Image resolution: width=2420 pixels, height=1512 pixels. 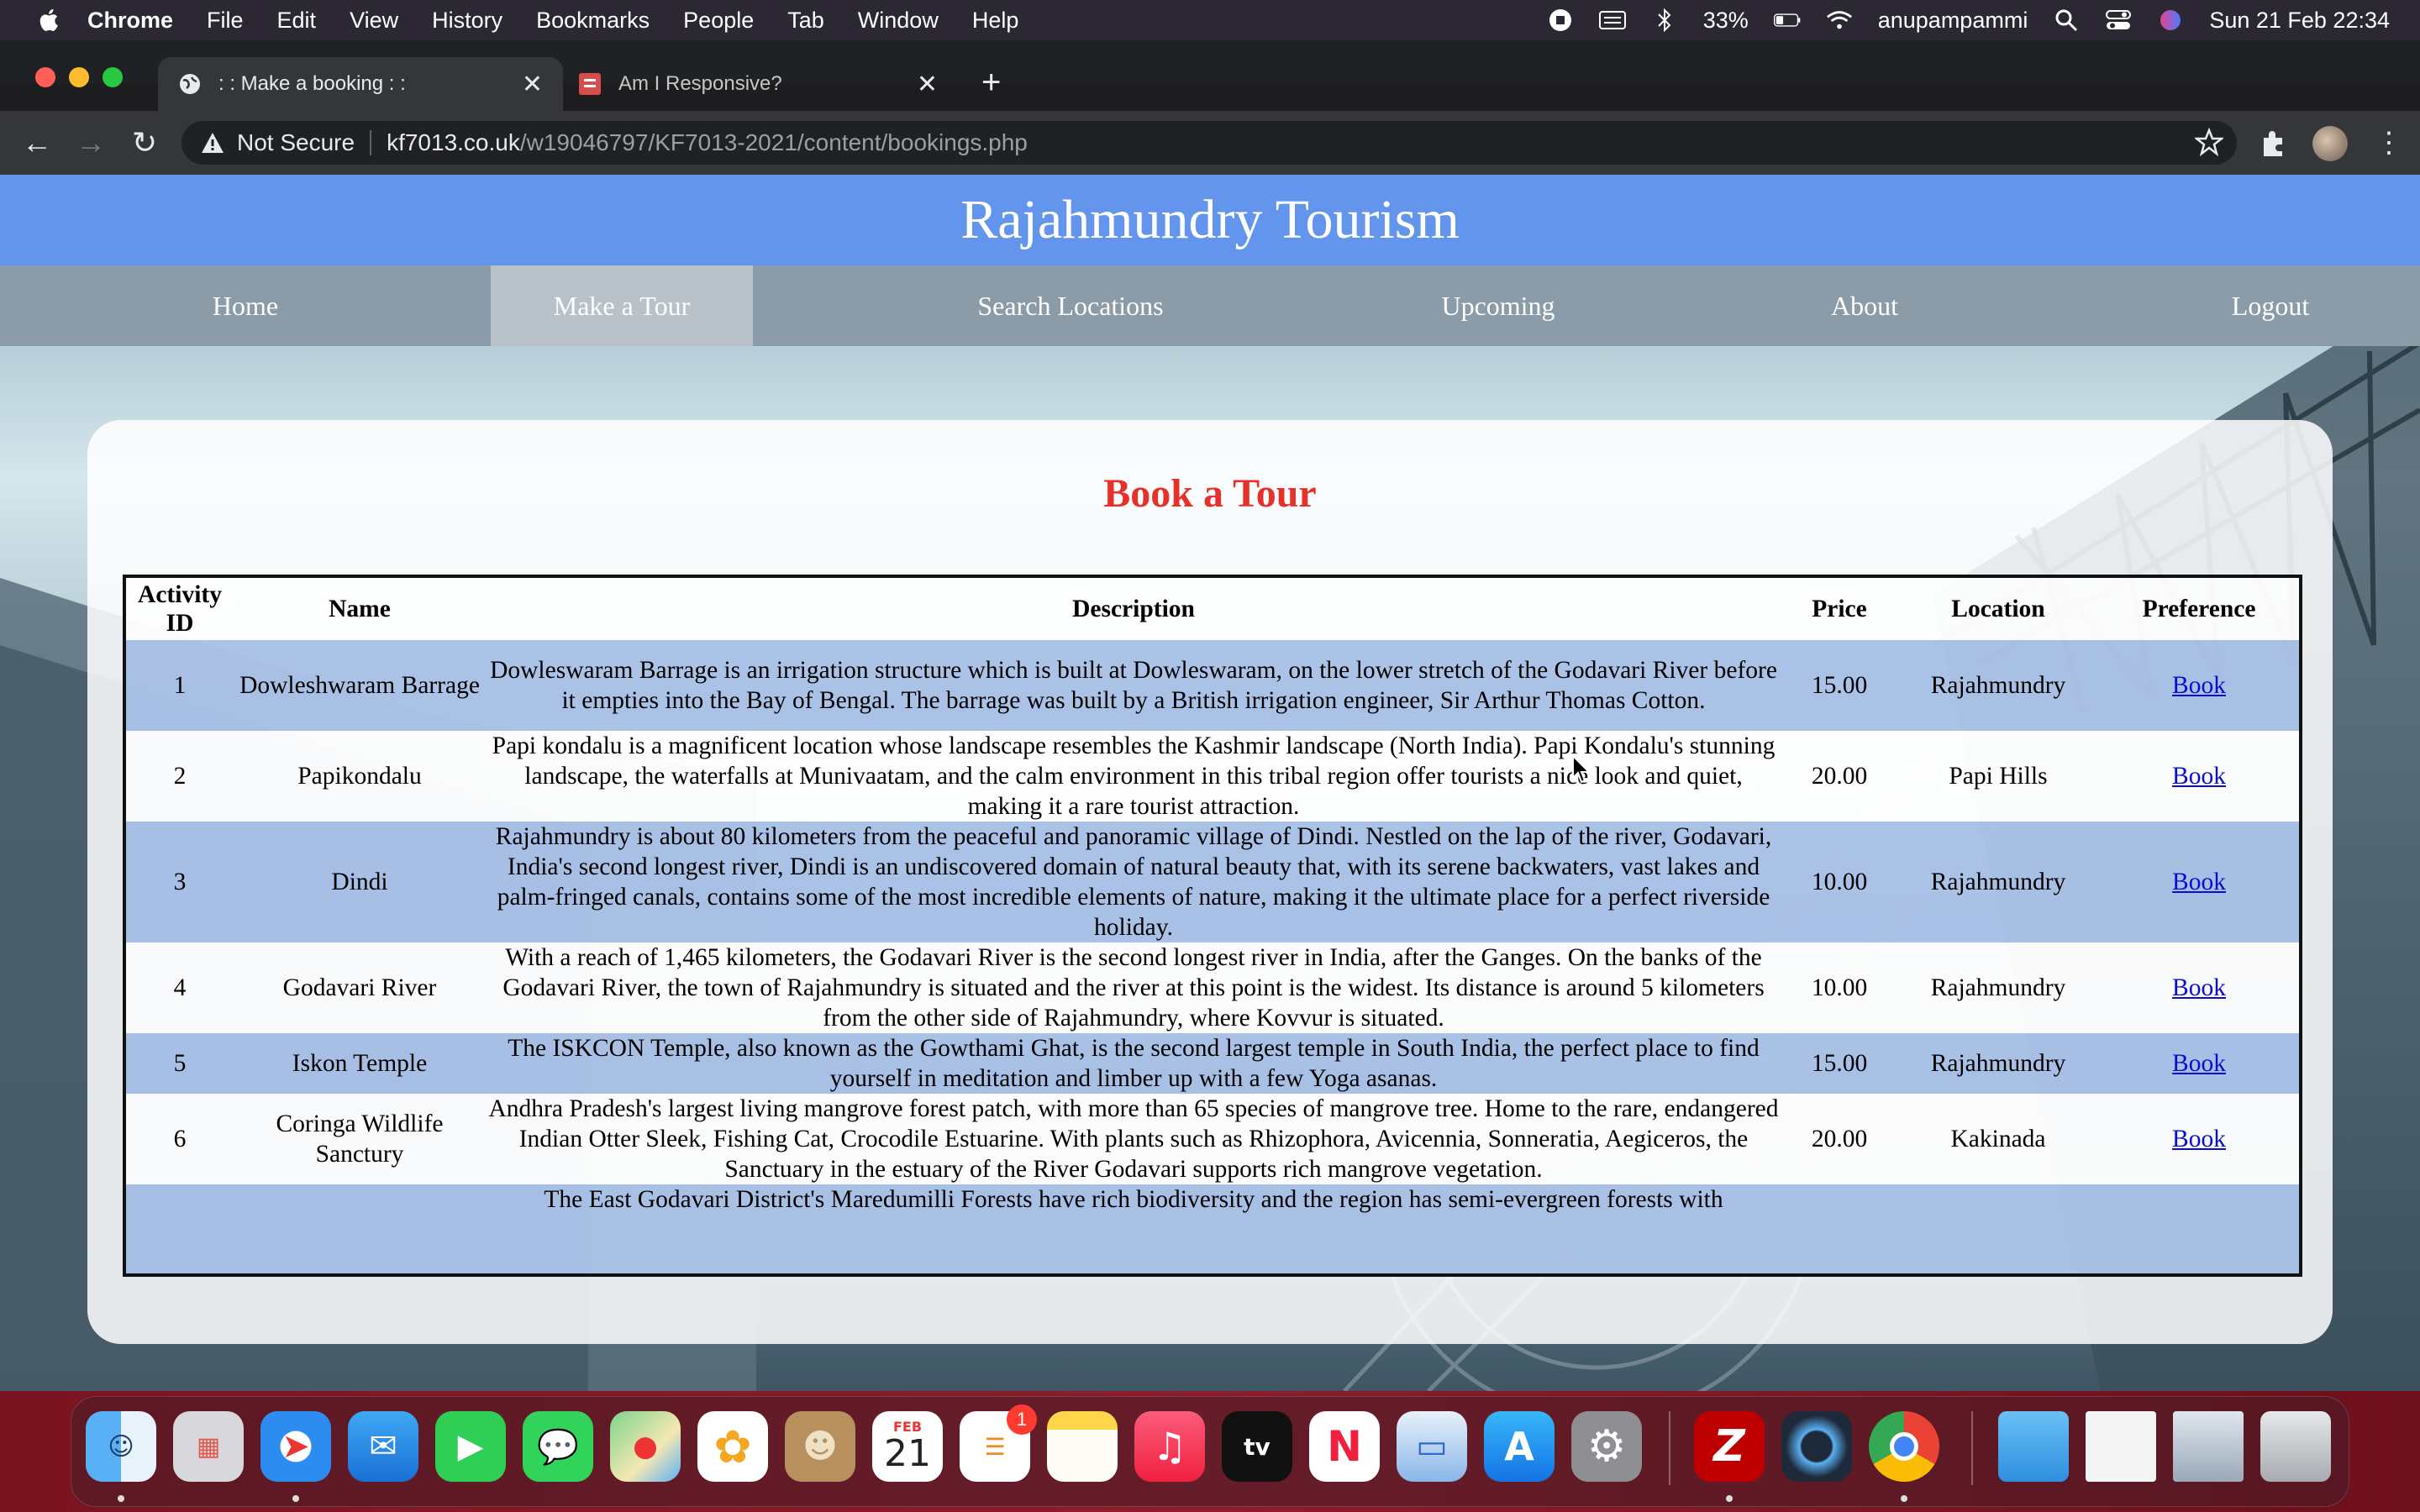 What do you see at coordinates (1953, 21) in the screenshot?
I see `user-name: anupampammi` at bounding box center [1953, 21].